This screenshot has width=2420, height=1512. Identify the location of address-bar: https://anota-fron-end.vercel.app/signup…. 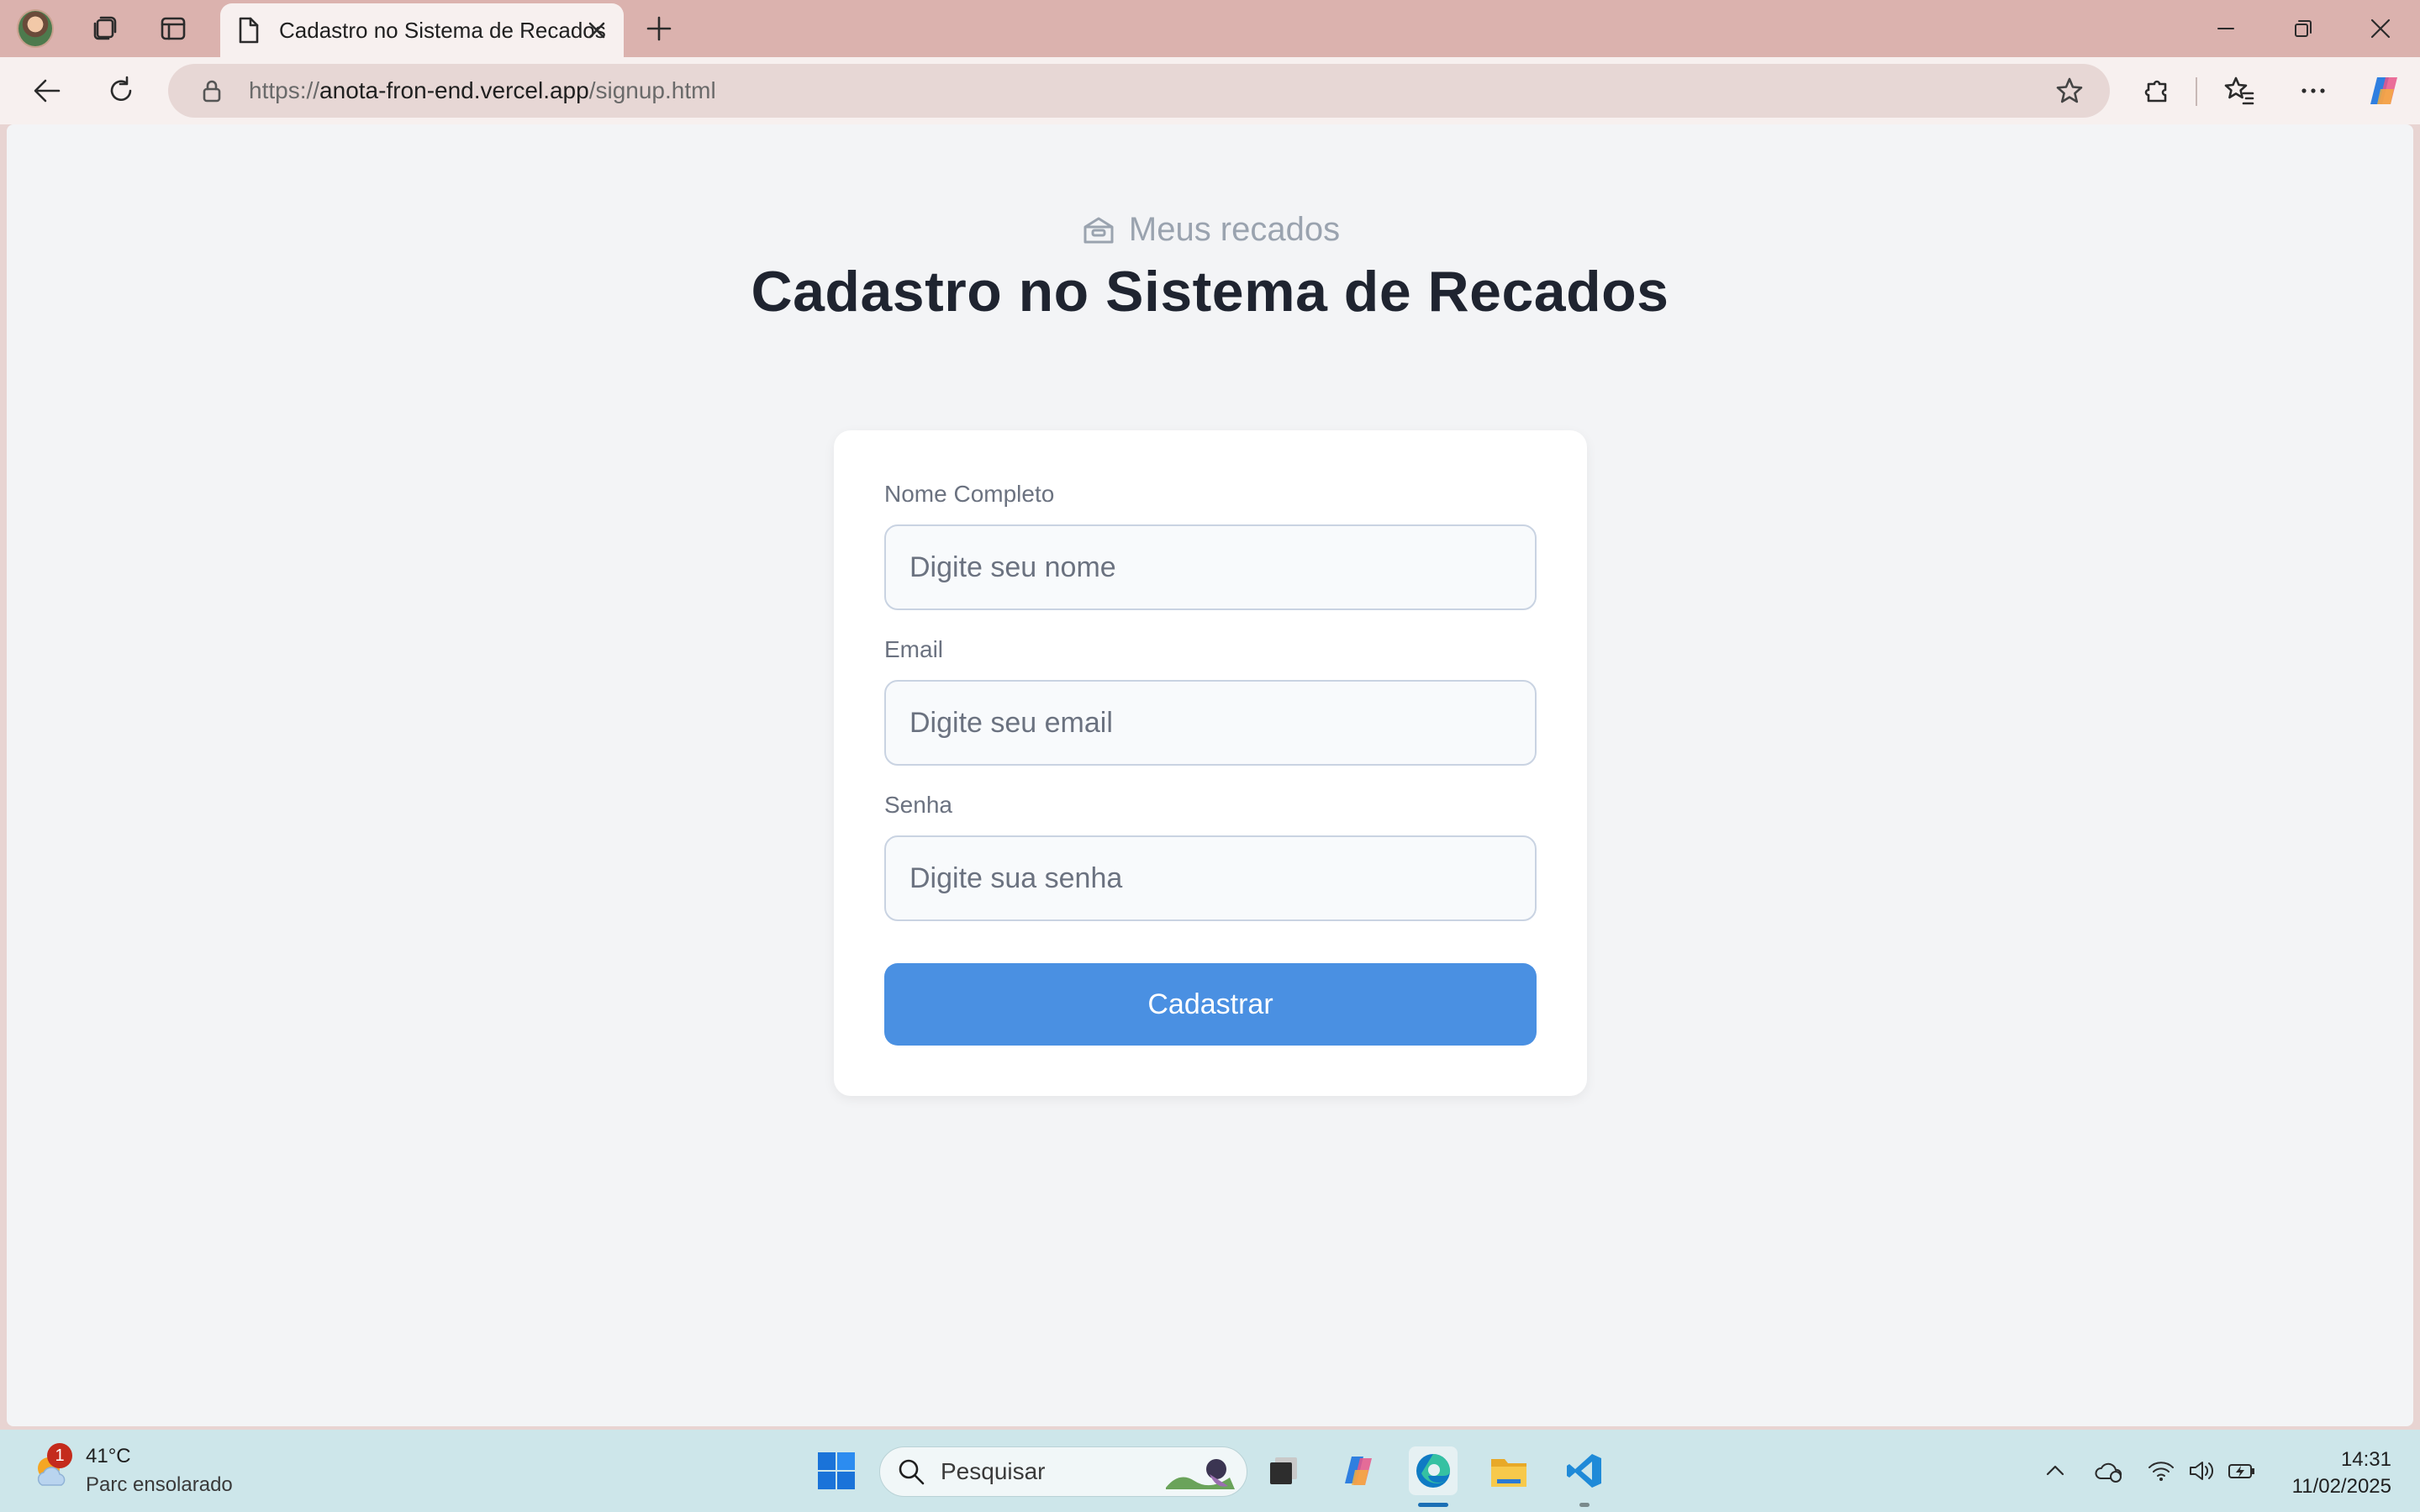
(1139, 91).